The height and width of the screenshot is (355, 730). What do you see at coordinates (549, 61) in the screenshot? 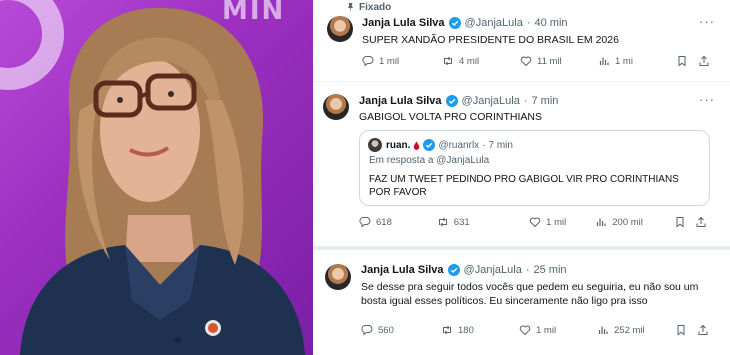
I see `like-count: 11 mil` at bounding box center [549, 61].